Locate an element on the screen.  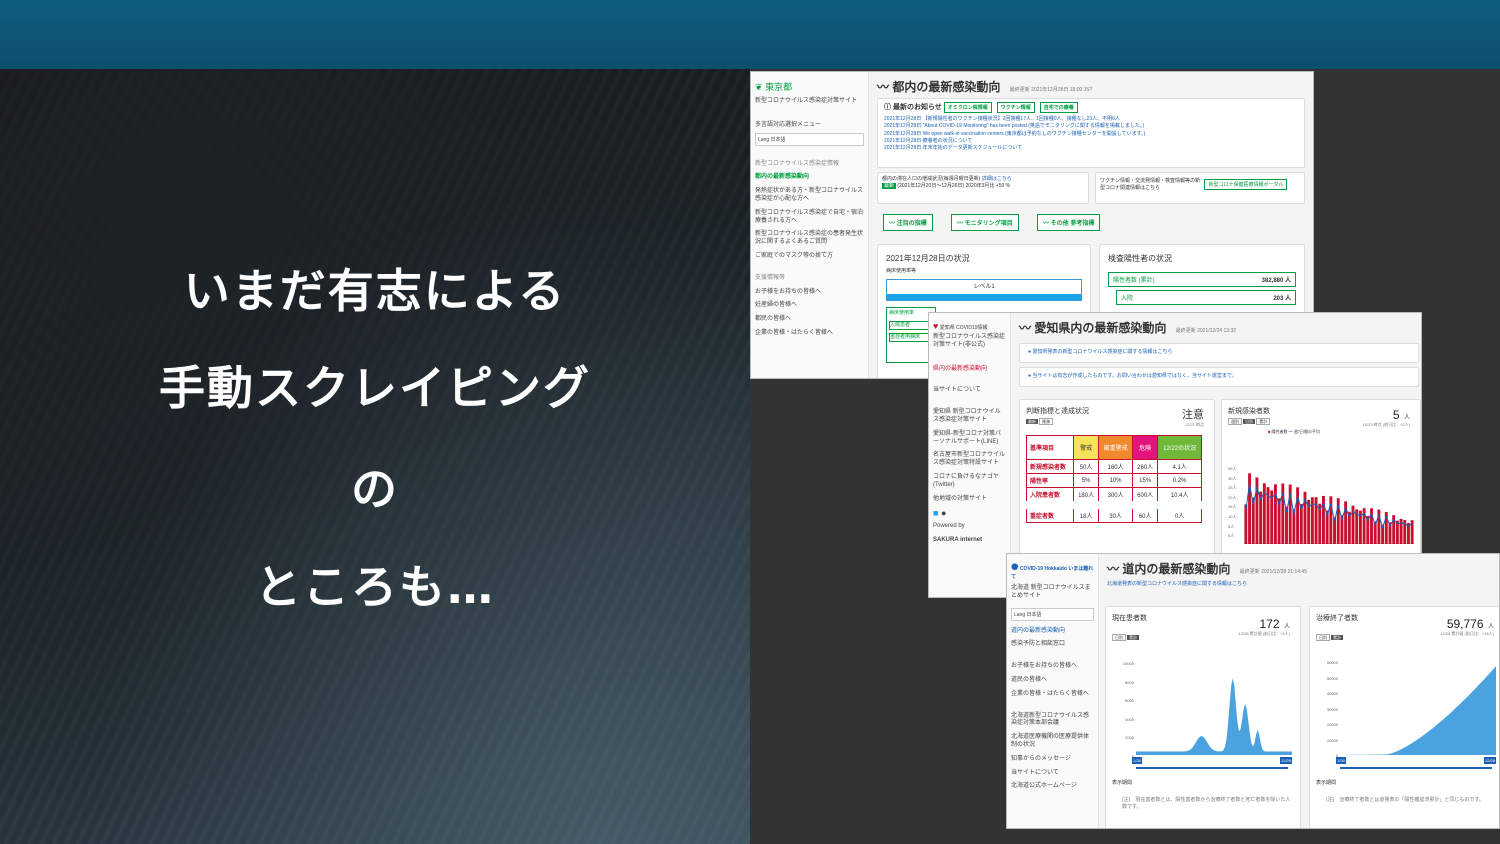
tokyo-level-box: レベル1 is located at coordinates (984, 290).